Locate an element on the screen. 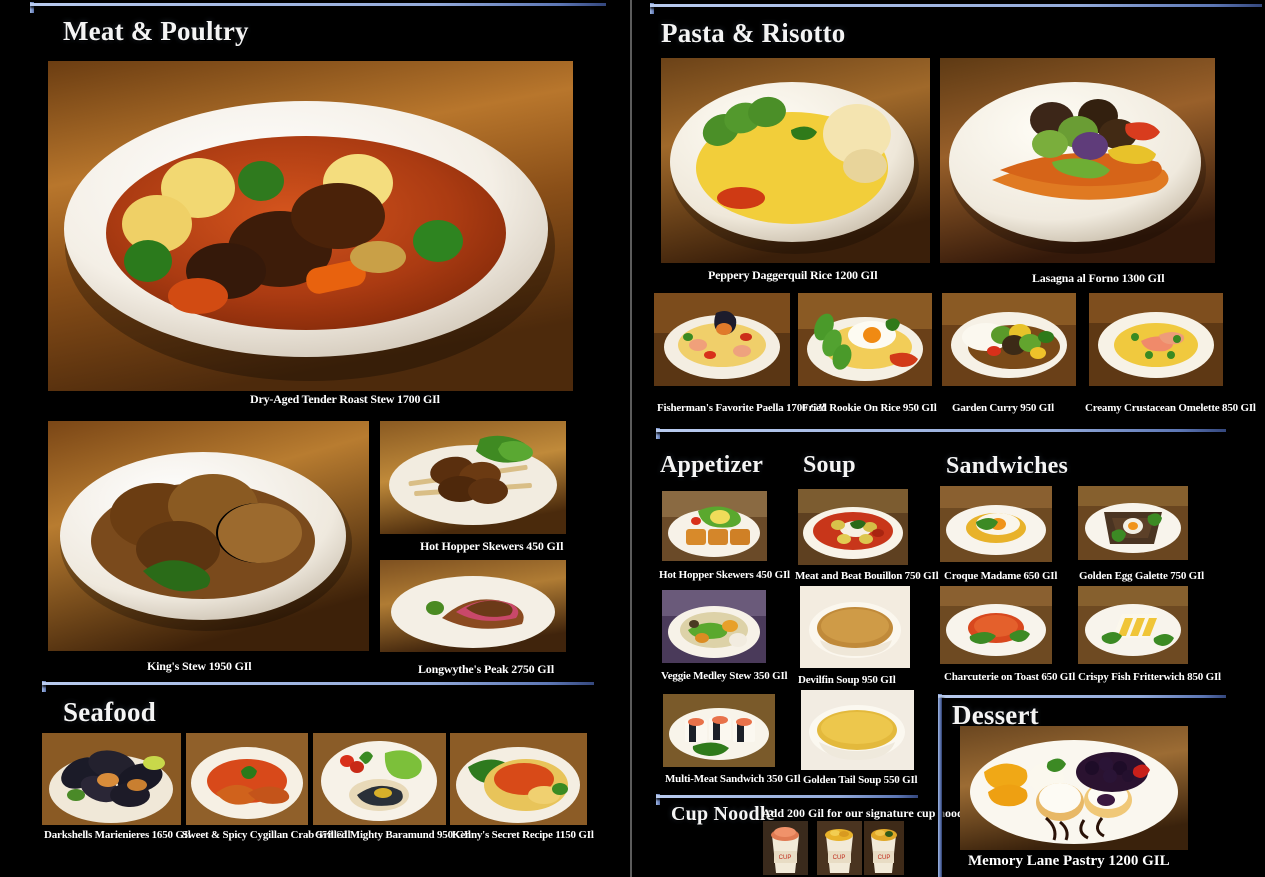  dish-photo-charcuterie-on-toast is located at coordinates (996, 625).